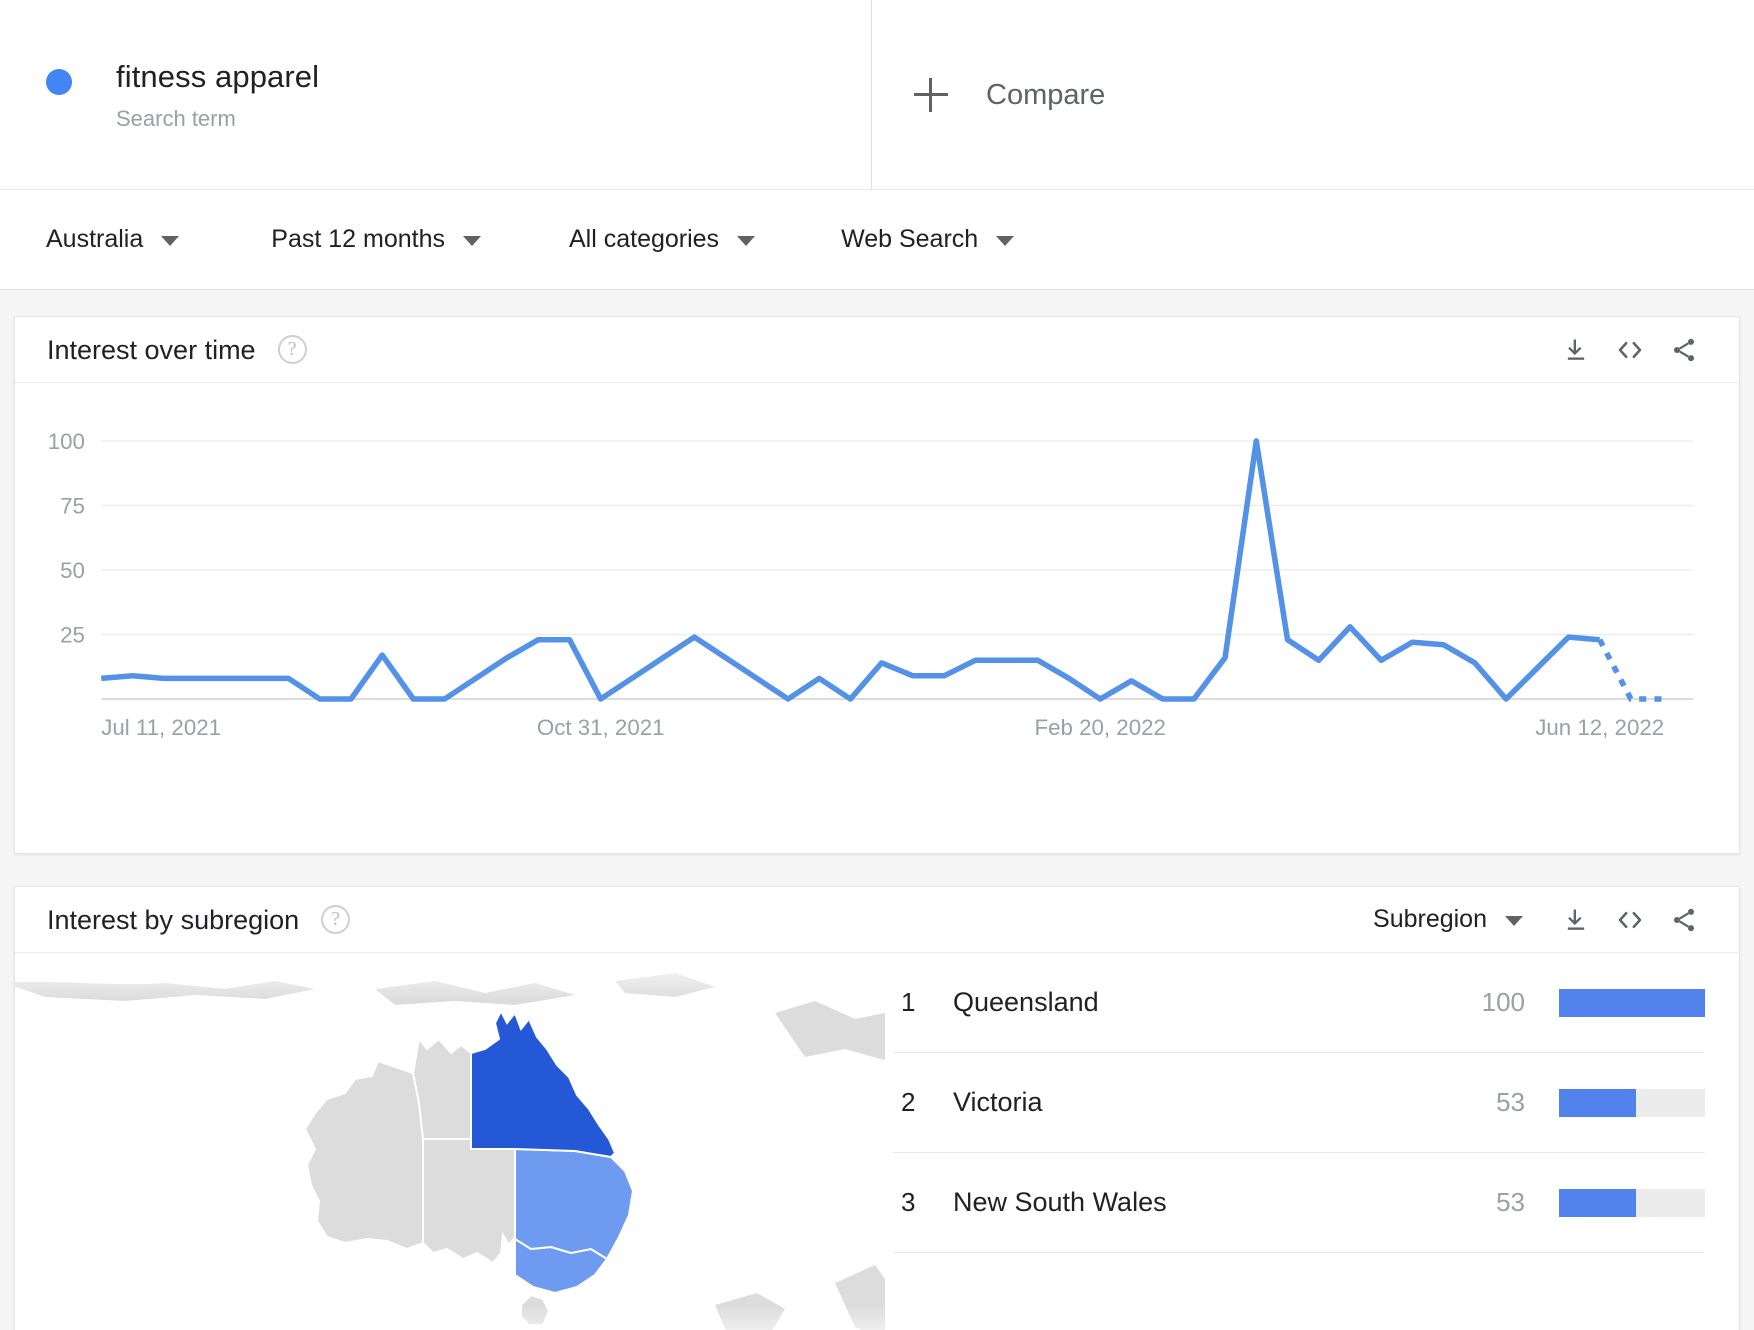 The image size is (1754, 1330). I want to click on filter-location: Australia, so click(113, 239).